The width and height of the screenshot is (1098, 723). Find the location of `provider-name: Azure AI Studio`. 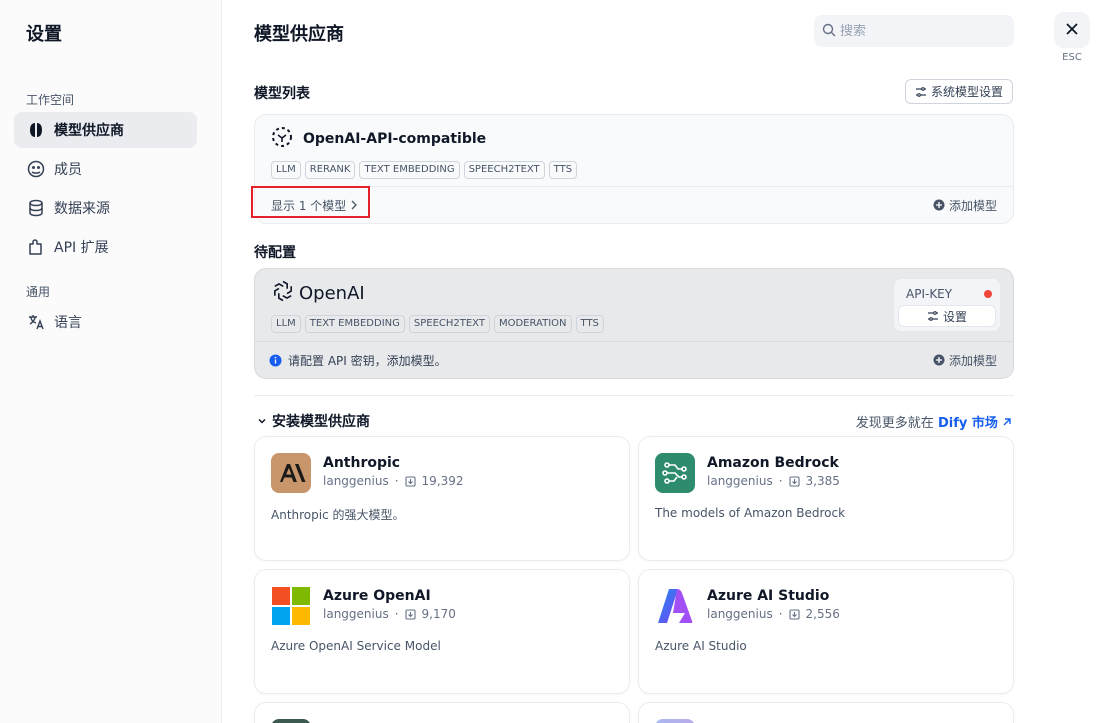

provider-name: Azure AI Studio is located at coordinates (768, 596).